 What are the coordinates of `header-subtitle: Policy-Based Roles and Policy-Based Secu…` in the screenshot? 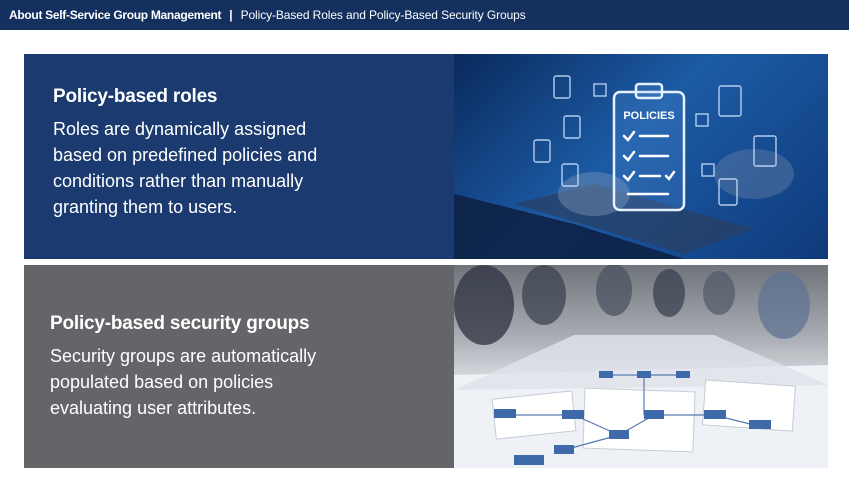 It's located at (383, 15).